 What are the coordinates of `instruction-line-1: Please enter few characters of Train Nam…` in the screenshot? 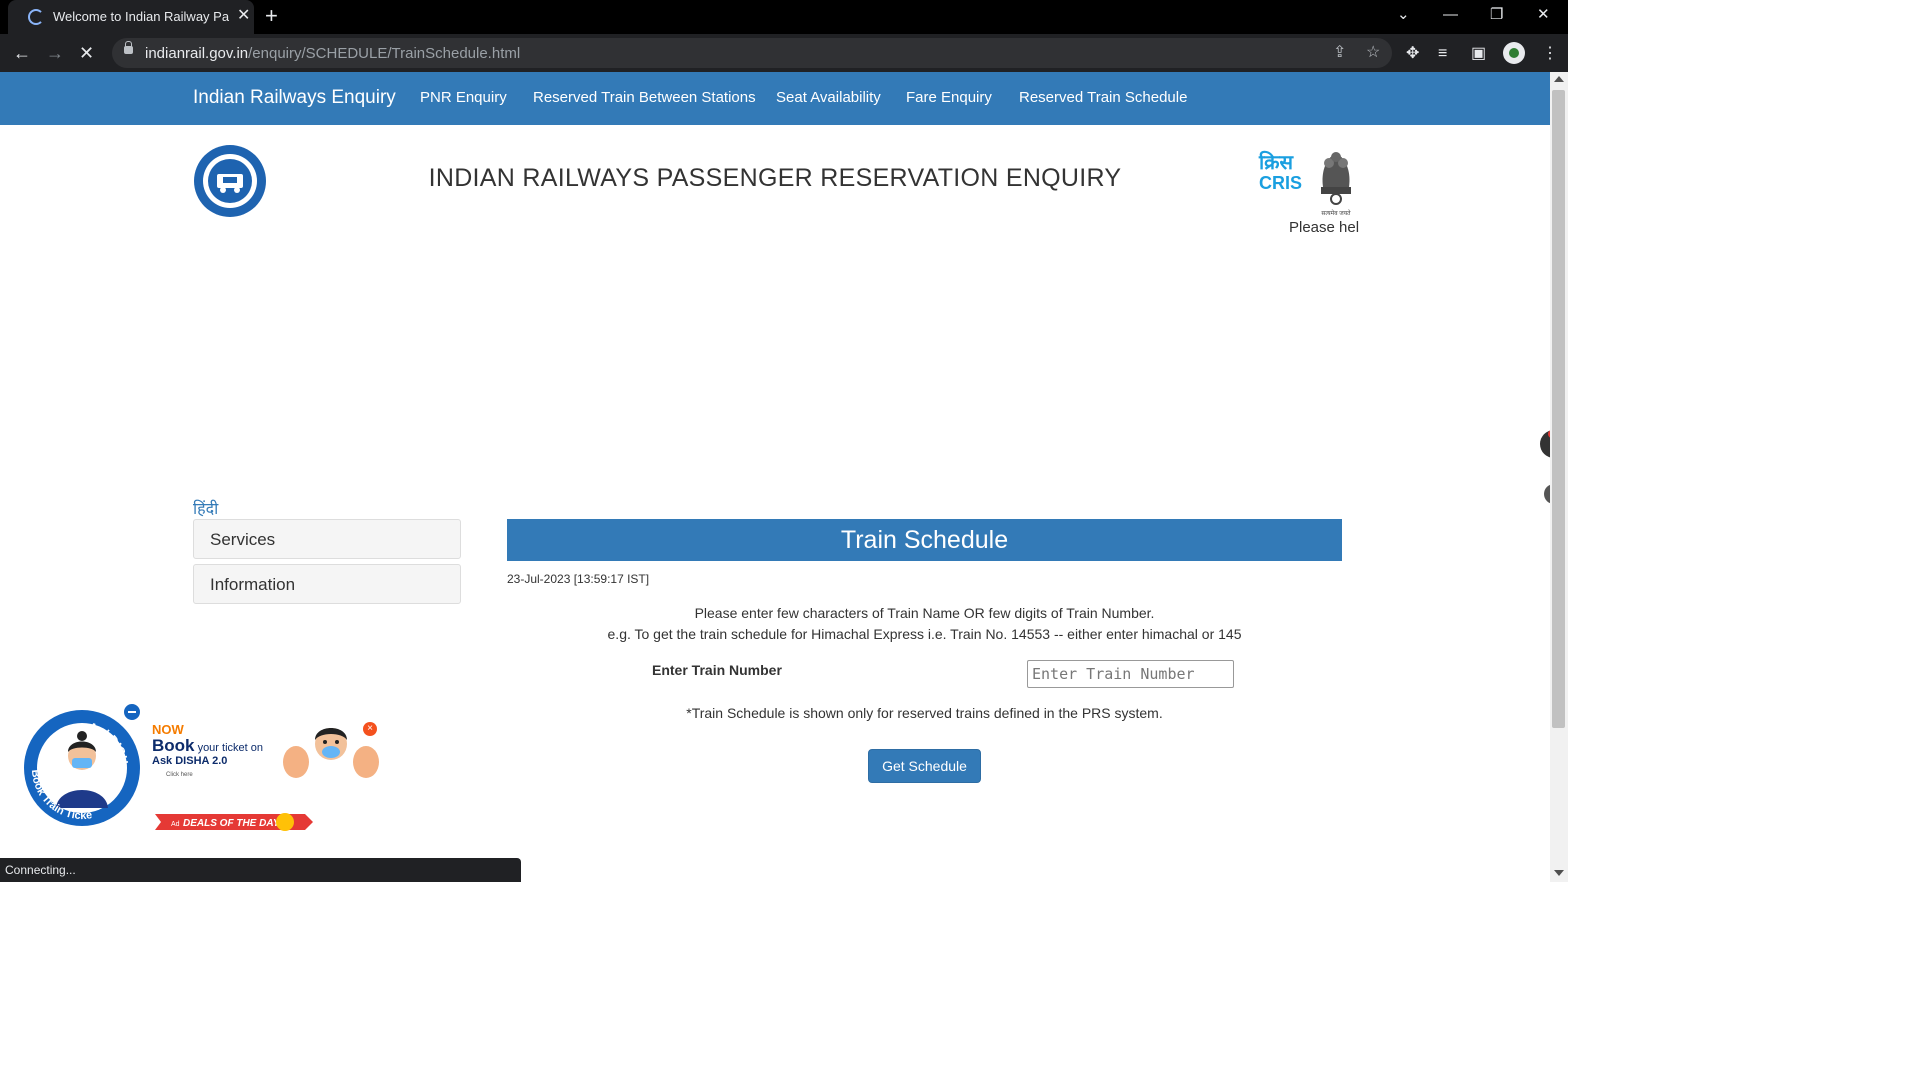 It's located at (924, 613).